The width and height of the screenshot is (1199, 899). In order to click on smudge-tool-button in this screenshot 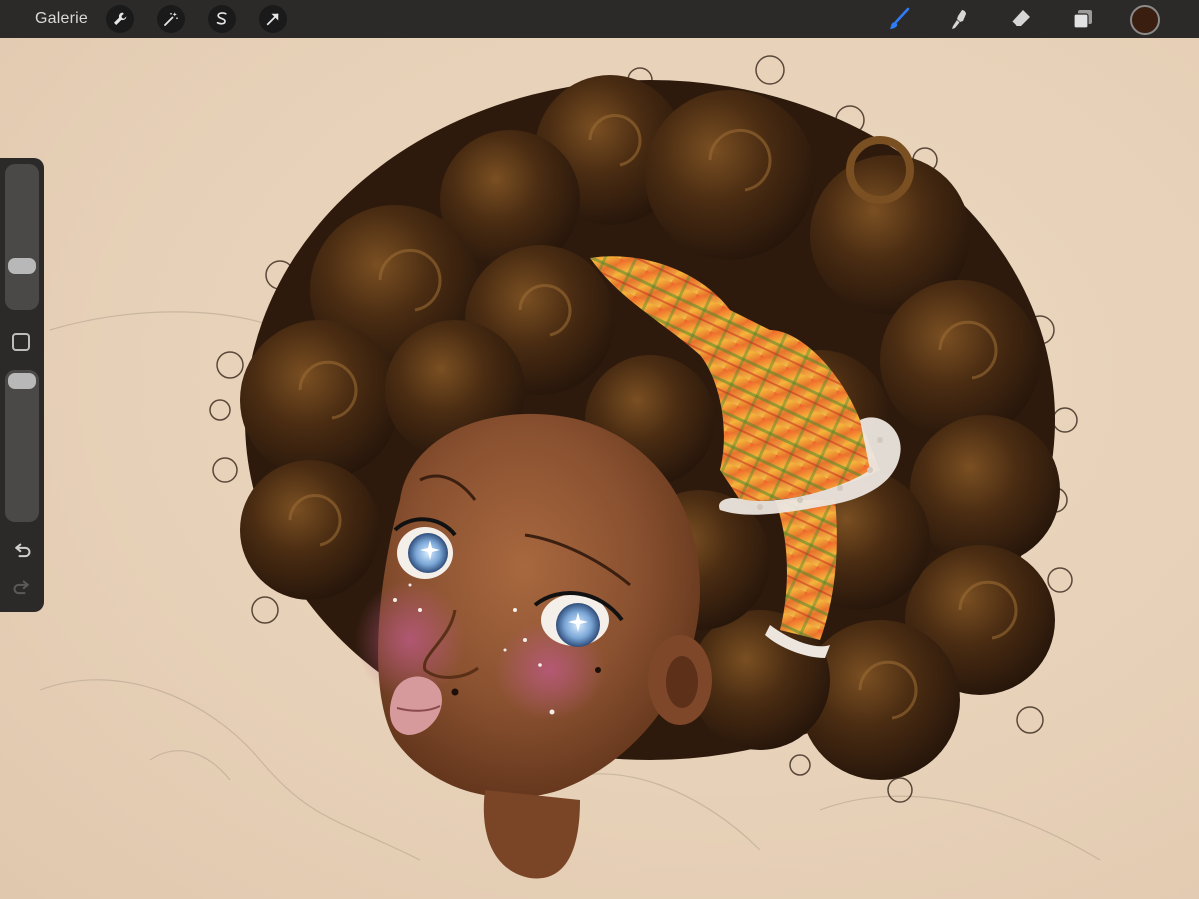, I will do `click(960, 19)`.